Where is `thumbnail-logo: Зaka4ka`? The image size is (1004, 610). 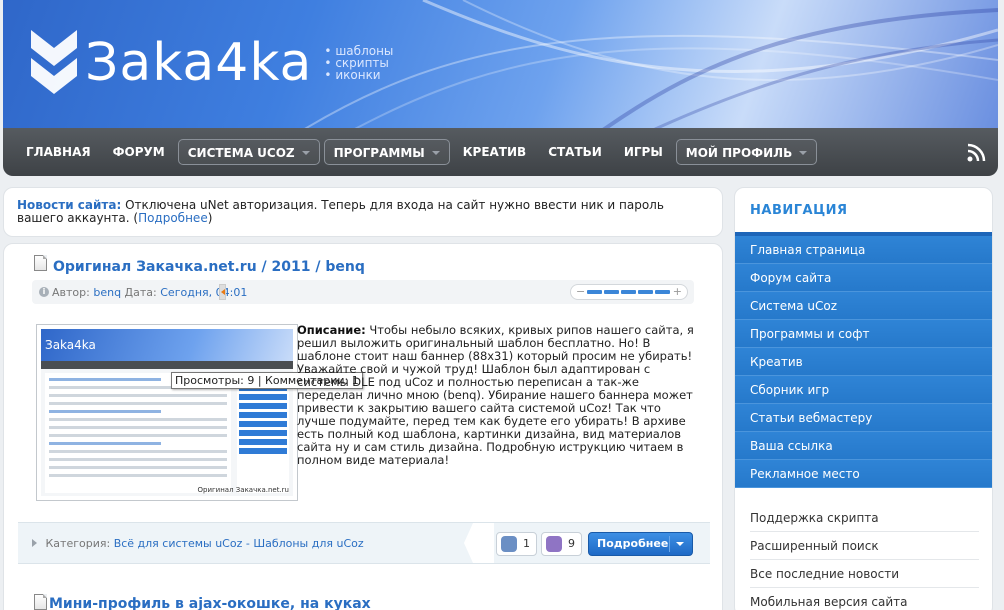
thumbnail-logo: Зaka4ka is located at coordinates (70, 345).